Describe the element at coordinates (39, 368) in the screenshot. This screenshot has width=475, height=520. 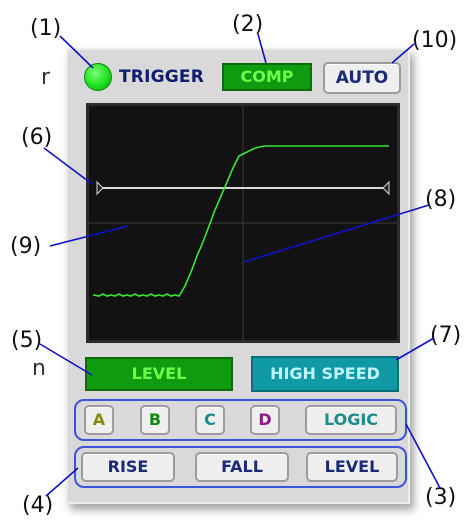
I see `cropped-text-n: n` at that location.